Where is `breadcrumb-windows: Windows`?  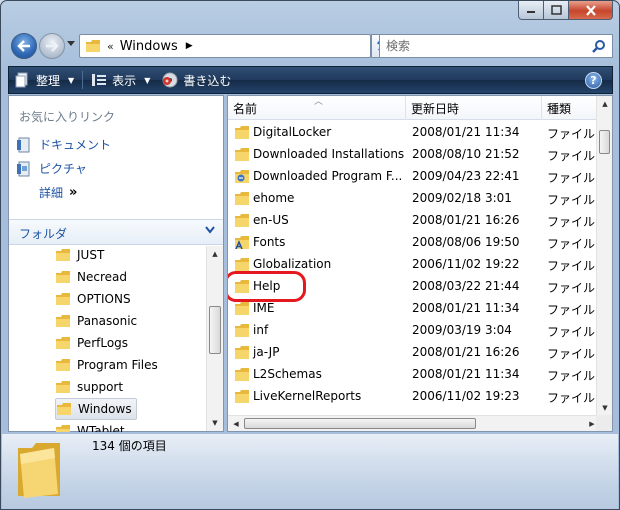
breadcrumb-windows: Windows is located at coordinates (149, 46).